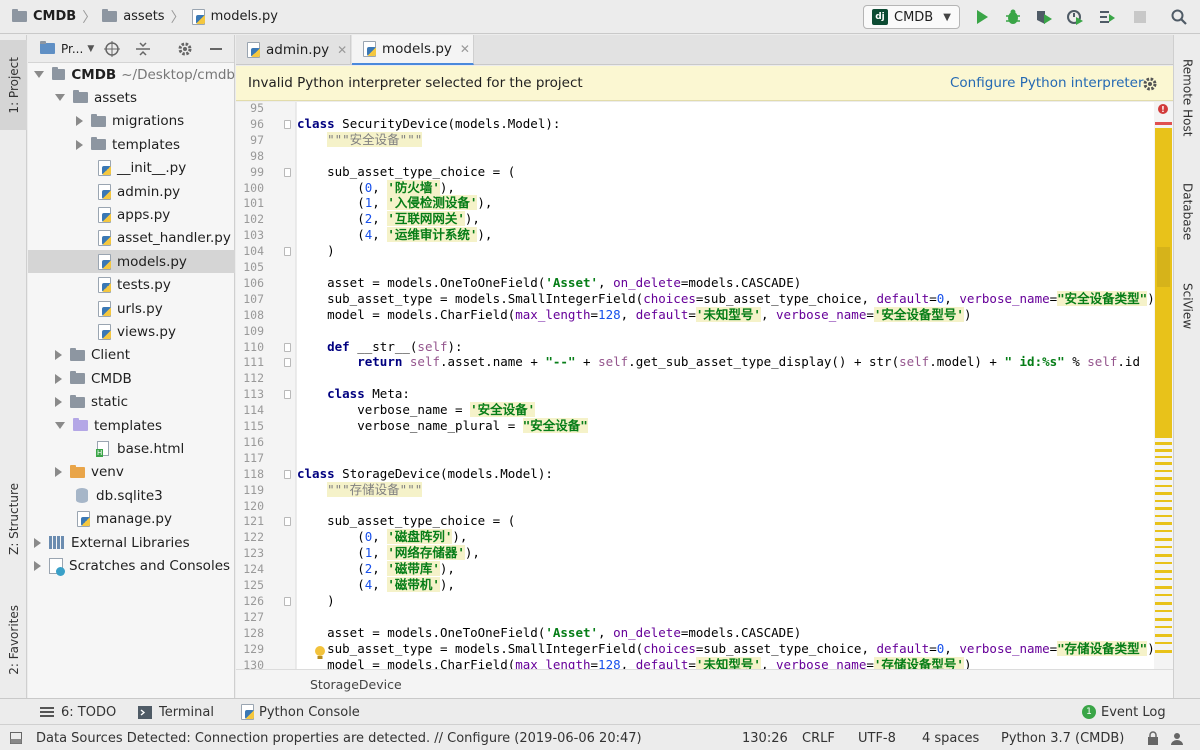 This screenshot has width=1200, height=750. I want to click on tree-item: manage.py, so click(131, 519).